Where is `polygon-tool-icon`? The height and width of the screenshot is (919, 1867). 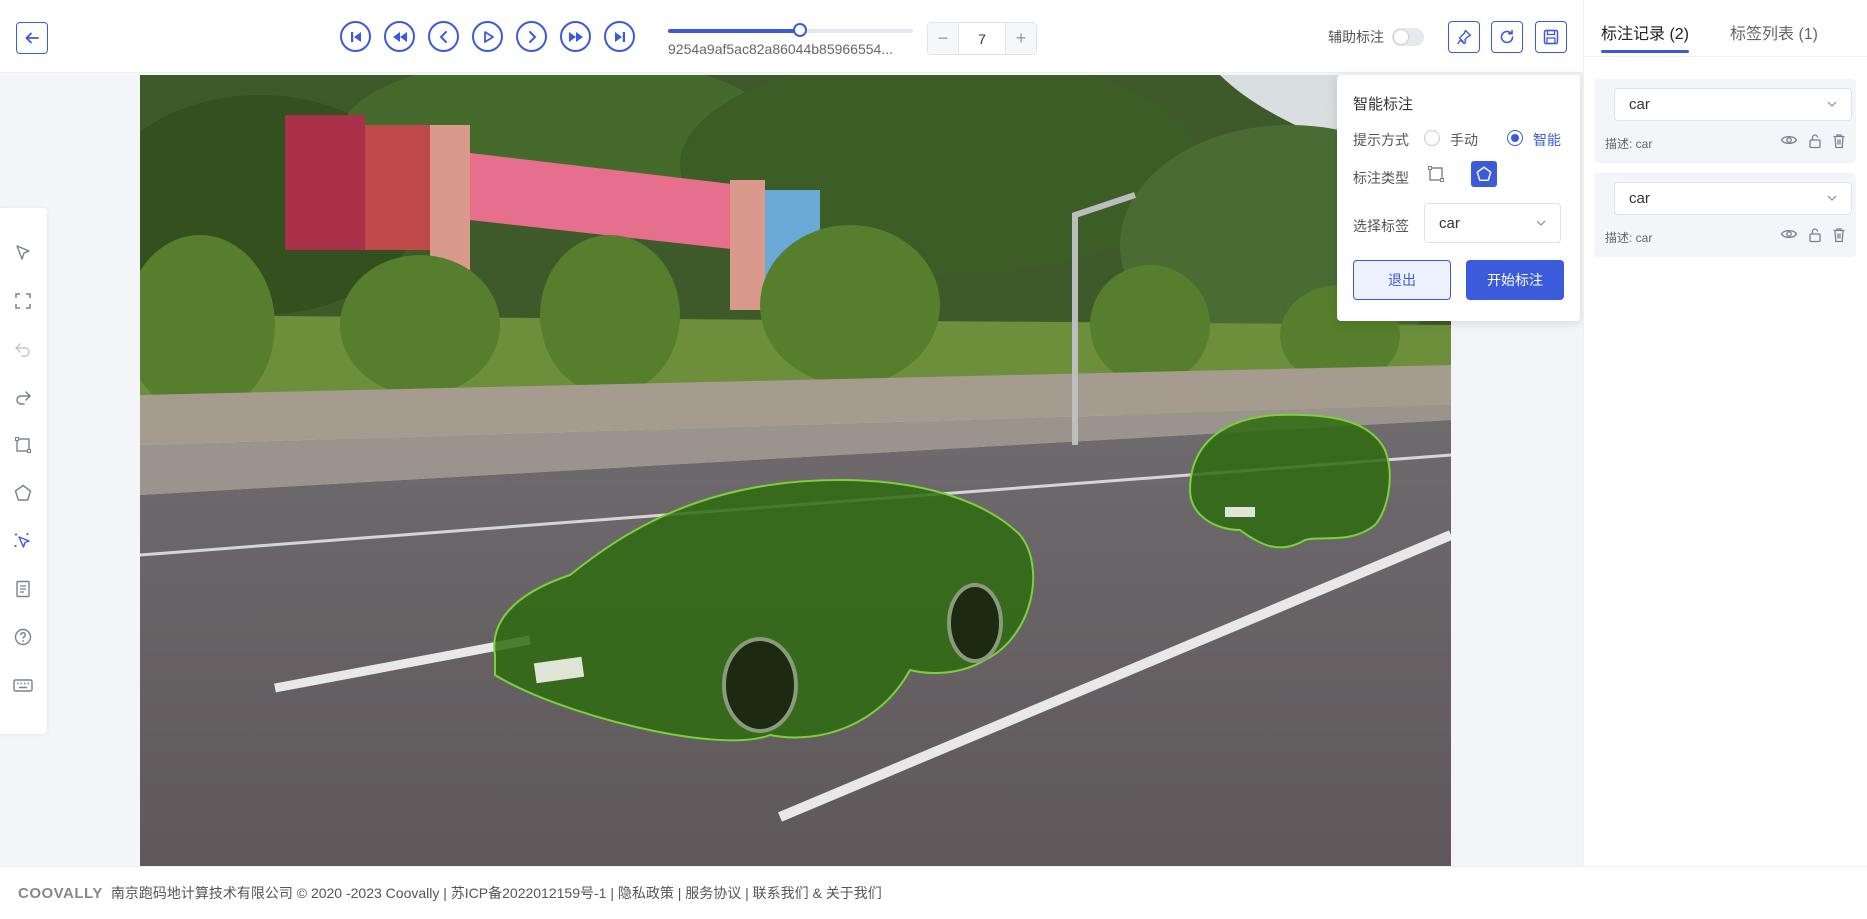
polygon-tool-icon is located at coordinates (23, 493).